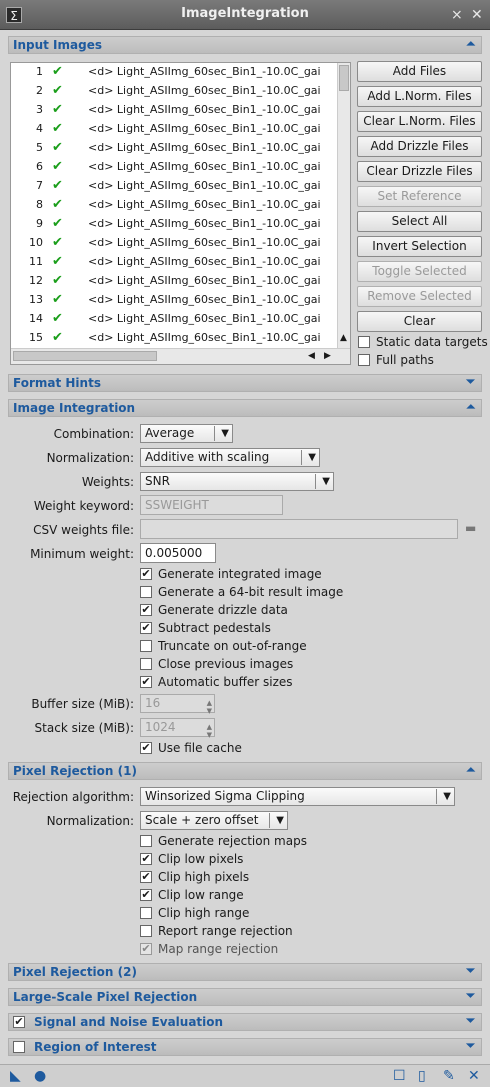 The height and width of the screenshot is (1087, 490). Describe the element at coordinates (174, 205) in the screenshot. I see `list-item: 8 ✔ <d> Light_ASIImg_60sec_Bin1_-10.0C_gai` at that location.